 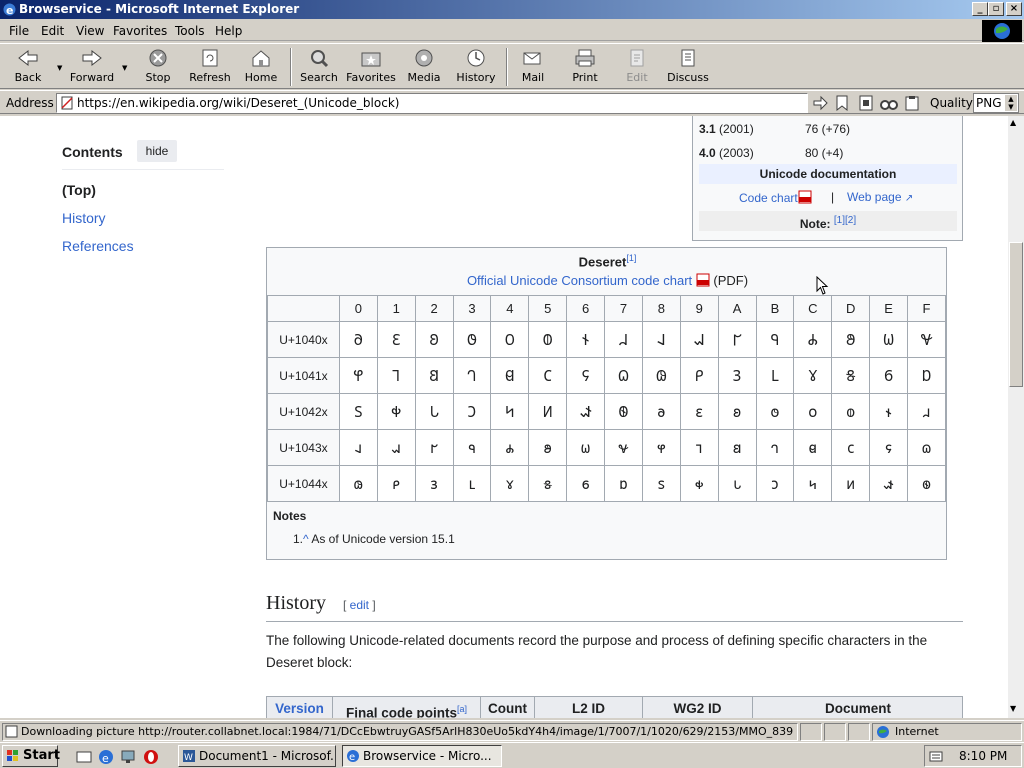 I want to click on grid-character-cell: 𐐠, so click(x=358, y=411).